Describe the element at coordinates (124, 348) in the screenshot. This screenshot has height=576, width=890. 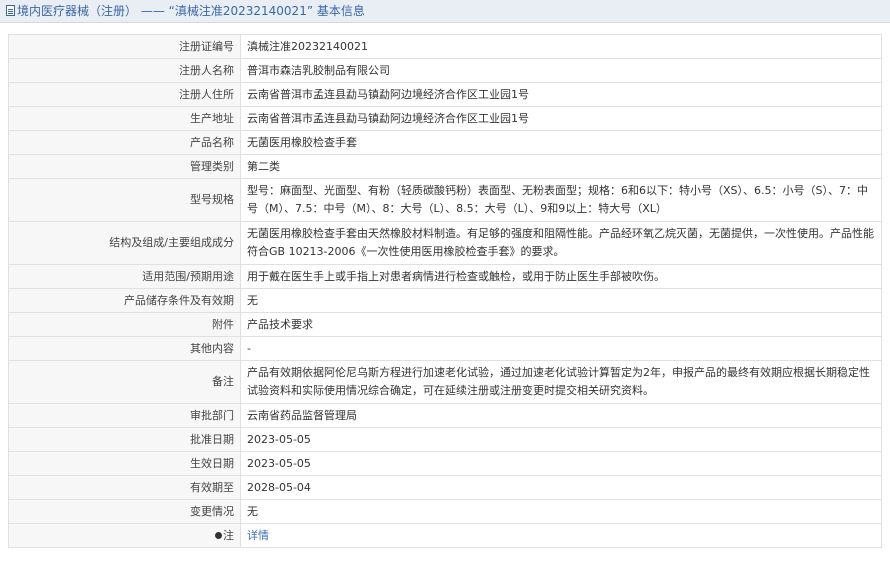
I see `field-label-other-content: 其他内容` at that location.